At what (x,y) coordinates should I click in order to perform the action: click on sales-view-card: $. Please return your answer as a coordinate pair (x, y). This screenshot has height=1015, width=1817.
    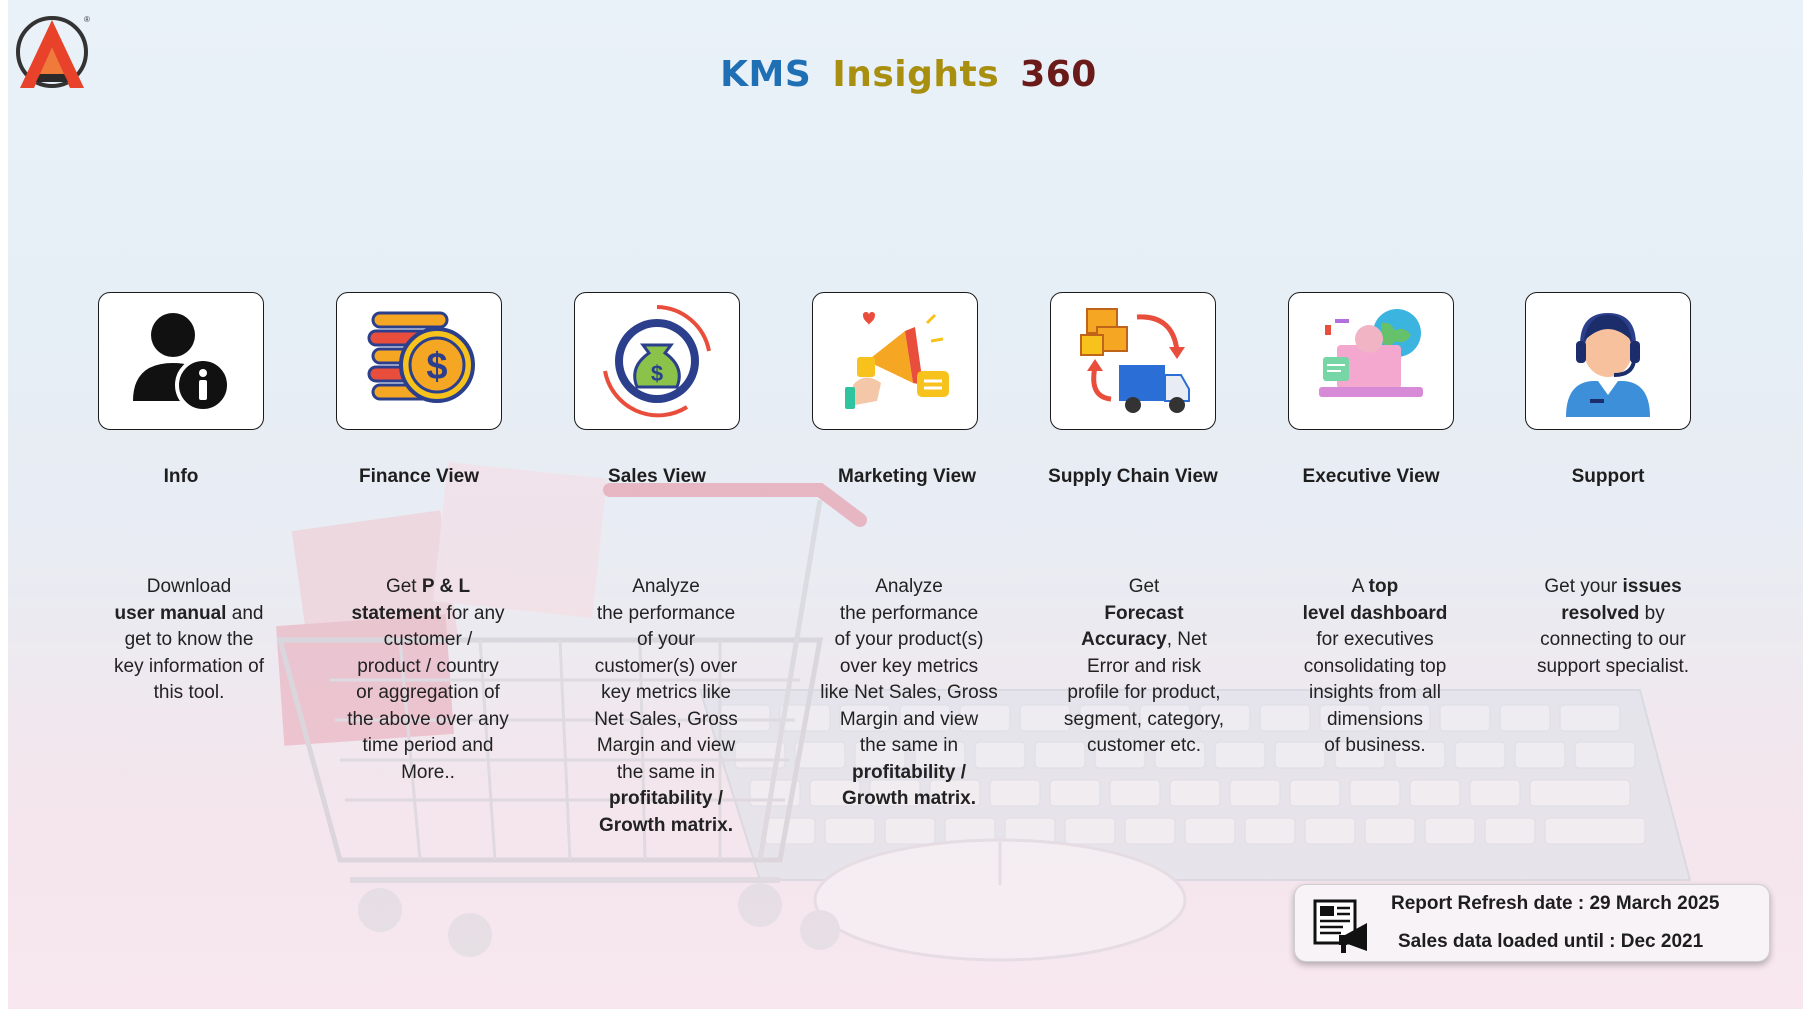
    Looking at the image, I should click on (657, 361).